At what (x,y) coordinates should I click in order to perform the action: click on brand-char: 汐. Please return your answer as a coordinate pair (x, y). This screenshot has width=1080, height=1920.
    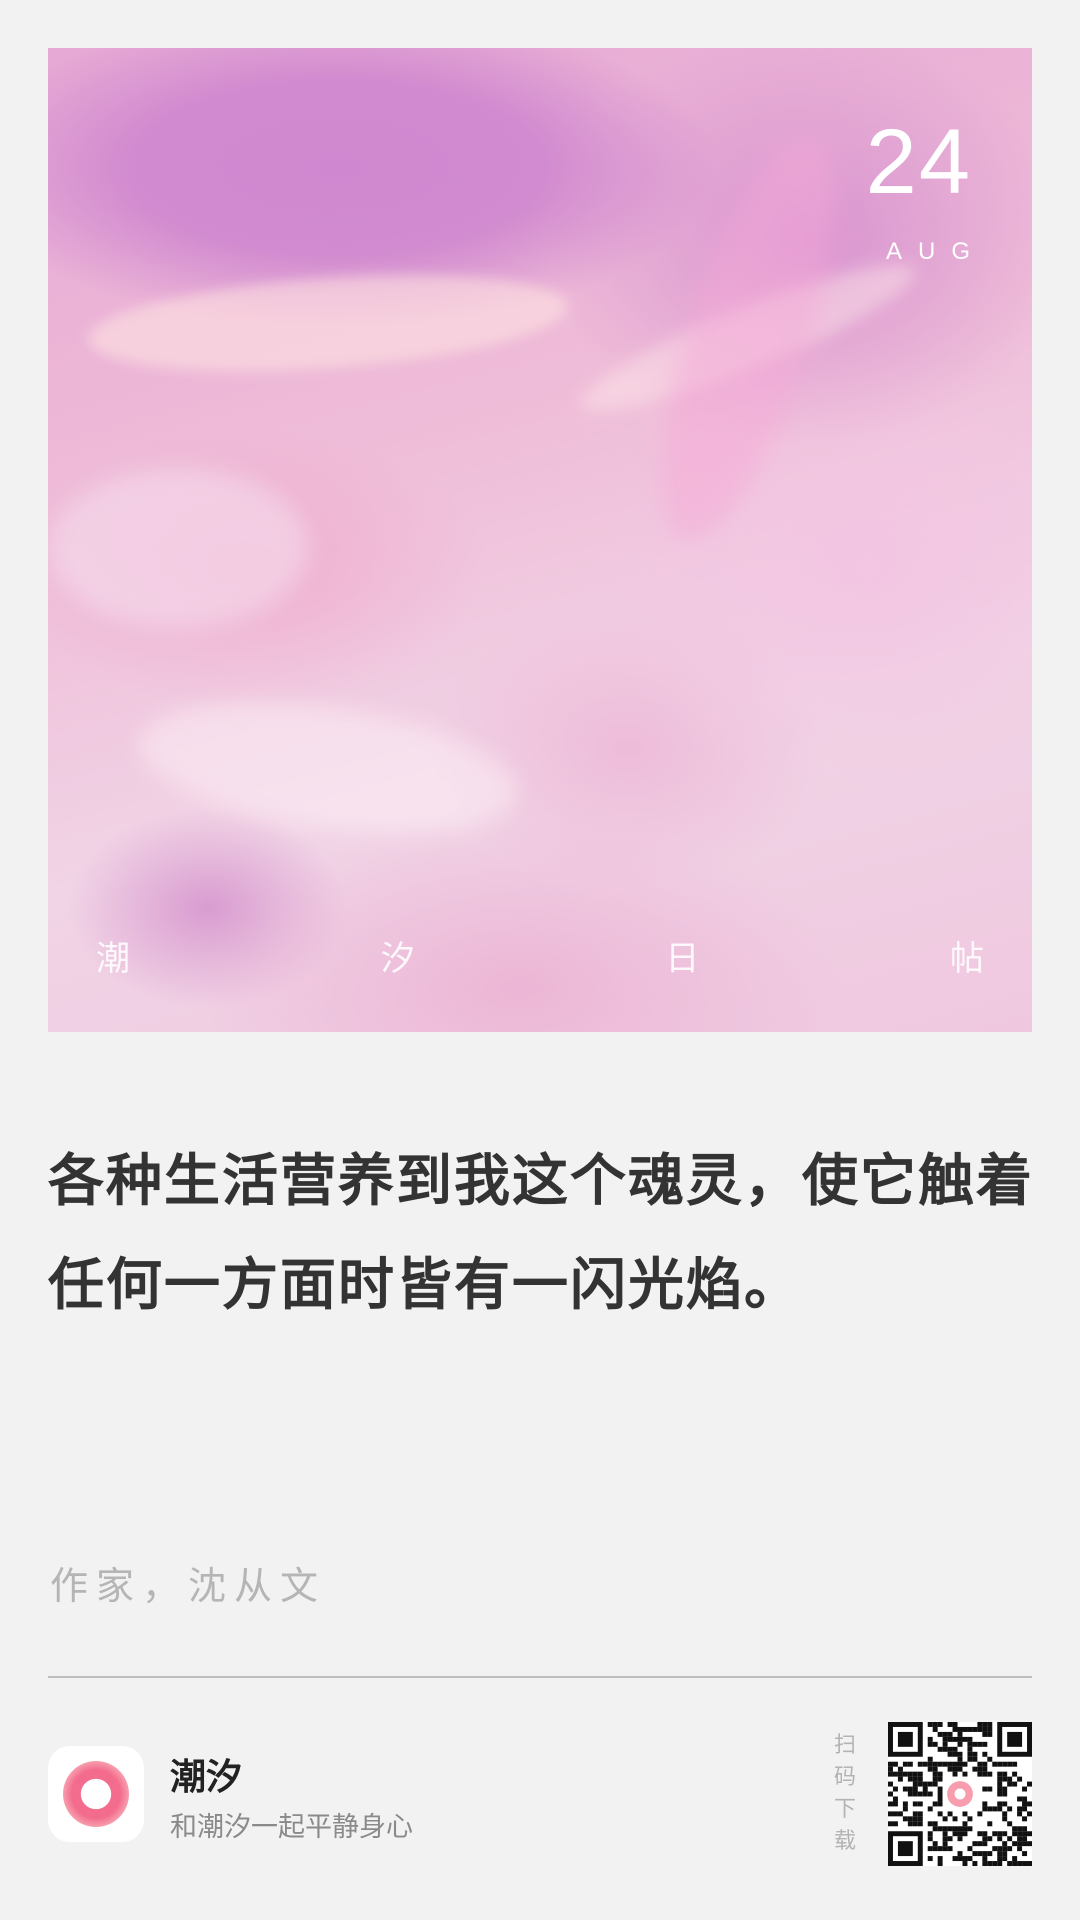
    Looking at the image, I should click on (397, 959).